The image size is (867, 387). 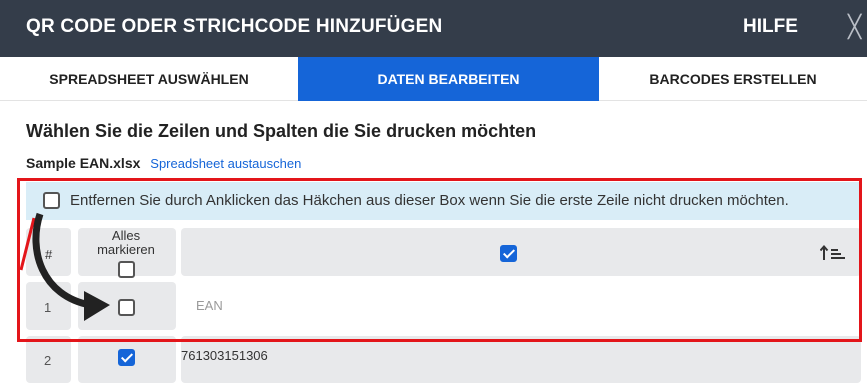 What do you see at coordinates (64, 266) in the screenshot?
I see `annotation-arrow` at bounding box center [64, 266].